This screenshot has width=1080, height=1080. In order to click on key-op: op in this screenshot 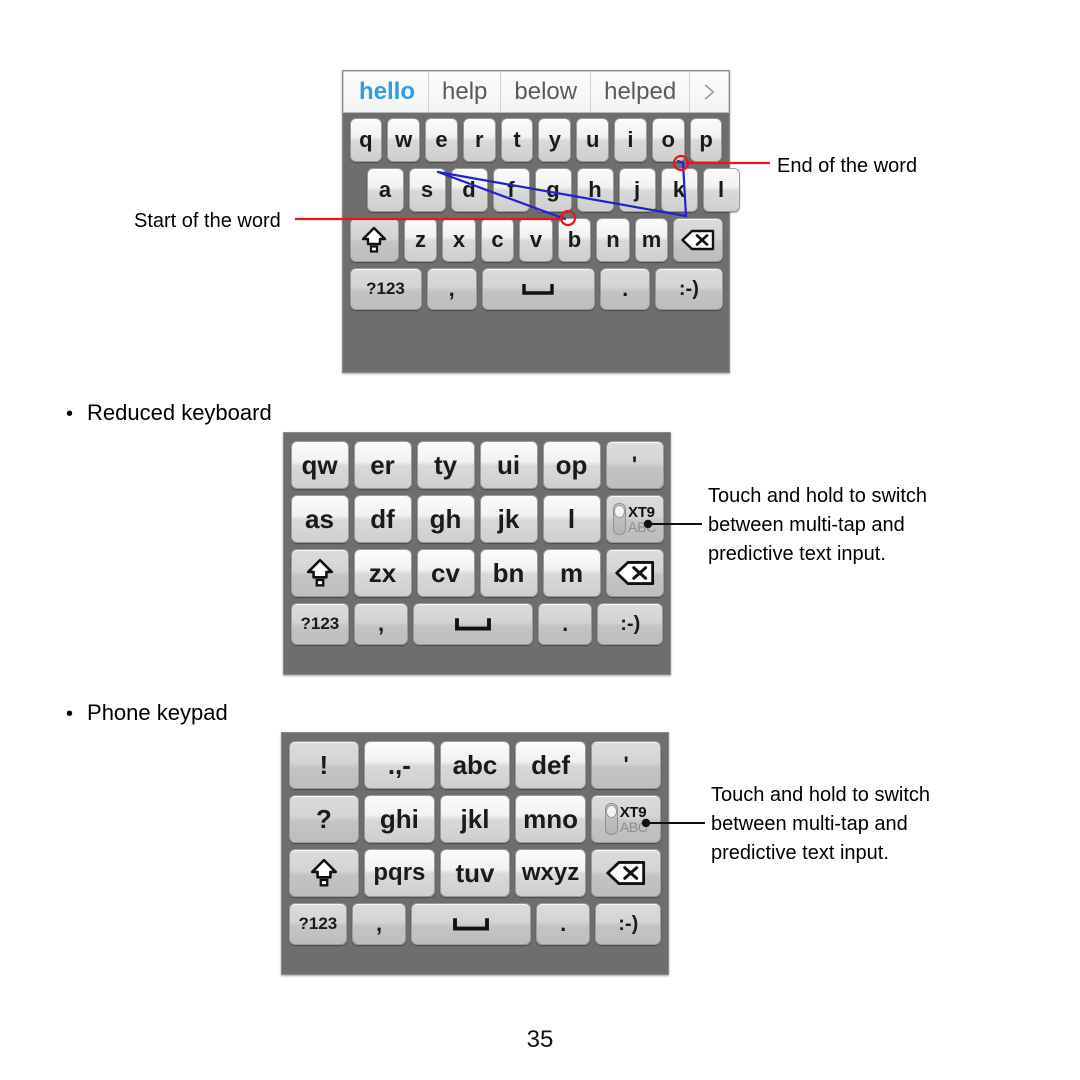, I will do `click(571, 465)`.